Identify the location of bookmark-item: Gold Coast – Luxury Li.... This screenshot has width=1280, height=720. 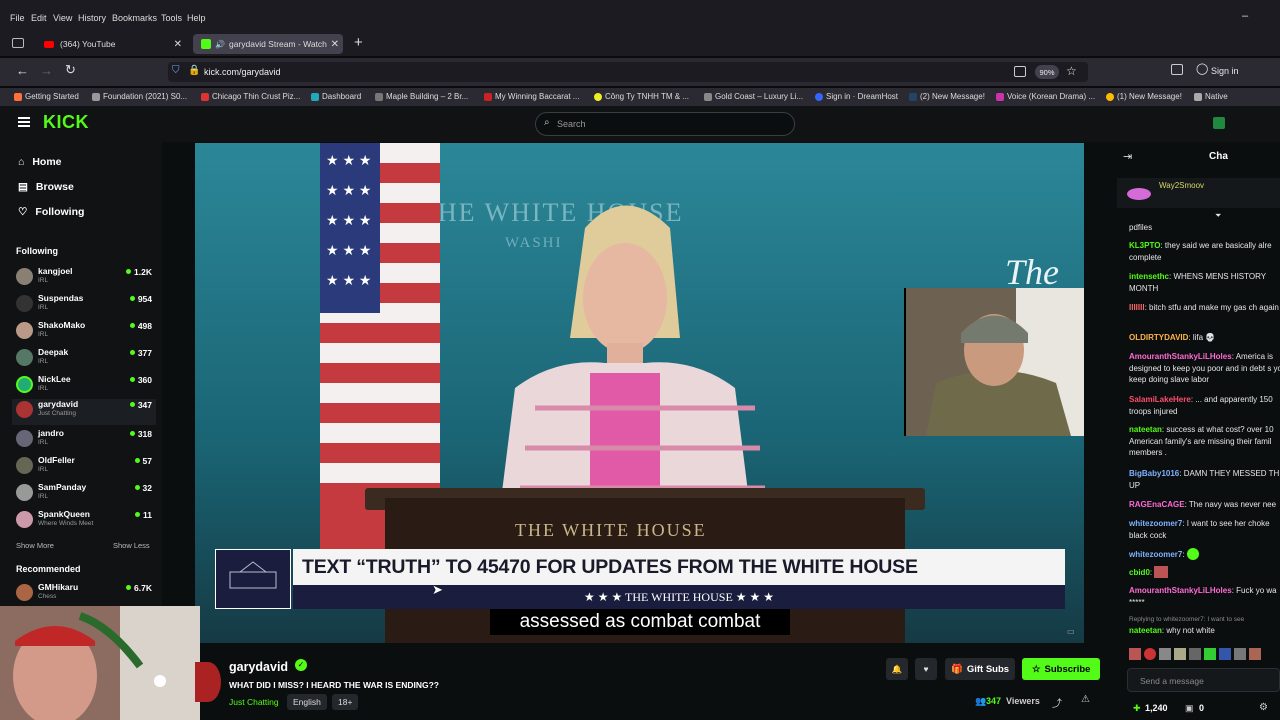
(753, 96).